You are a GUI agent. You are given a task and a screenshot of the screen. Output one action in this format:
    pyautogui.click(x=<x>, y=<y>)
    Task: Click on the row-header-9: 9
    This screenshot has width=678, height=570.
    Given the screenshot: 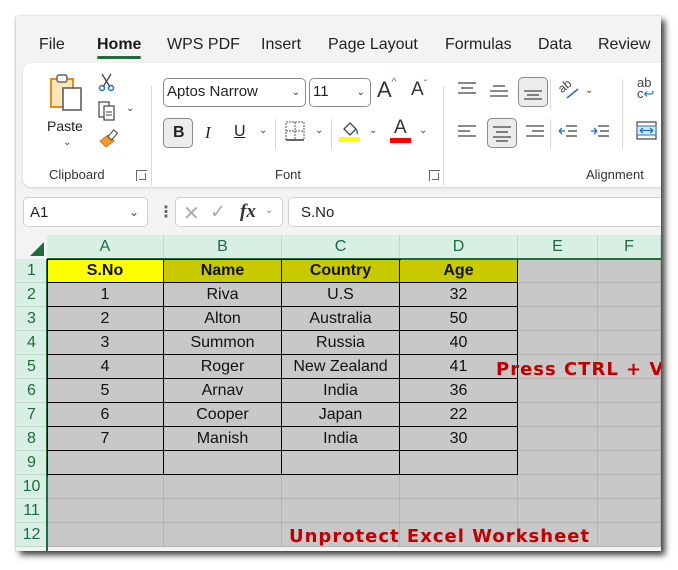 What is the action you would take?
    pyautogui.click(x=31, y=463)
    